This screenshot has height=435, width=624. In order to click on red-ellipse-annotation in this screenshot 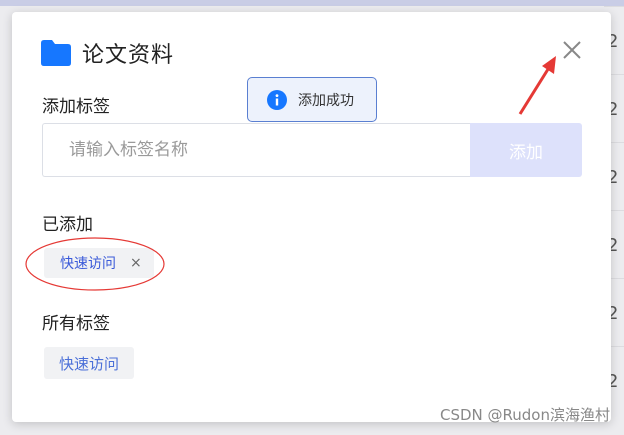, I will do `click(95, 264)`.